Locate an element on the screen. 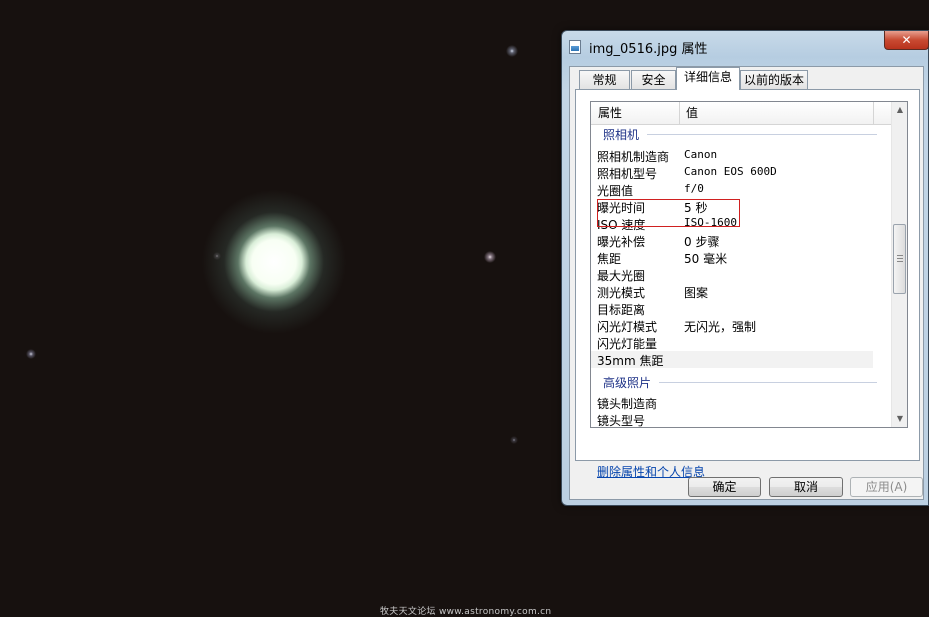  property-name: 测光模式 is located at coordinates (621, 293).